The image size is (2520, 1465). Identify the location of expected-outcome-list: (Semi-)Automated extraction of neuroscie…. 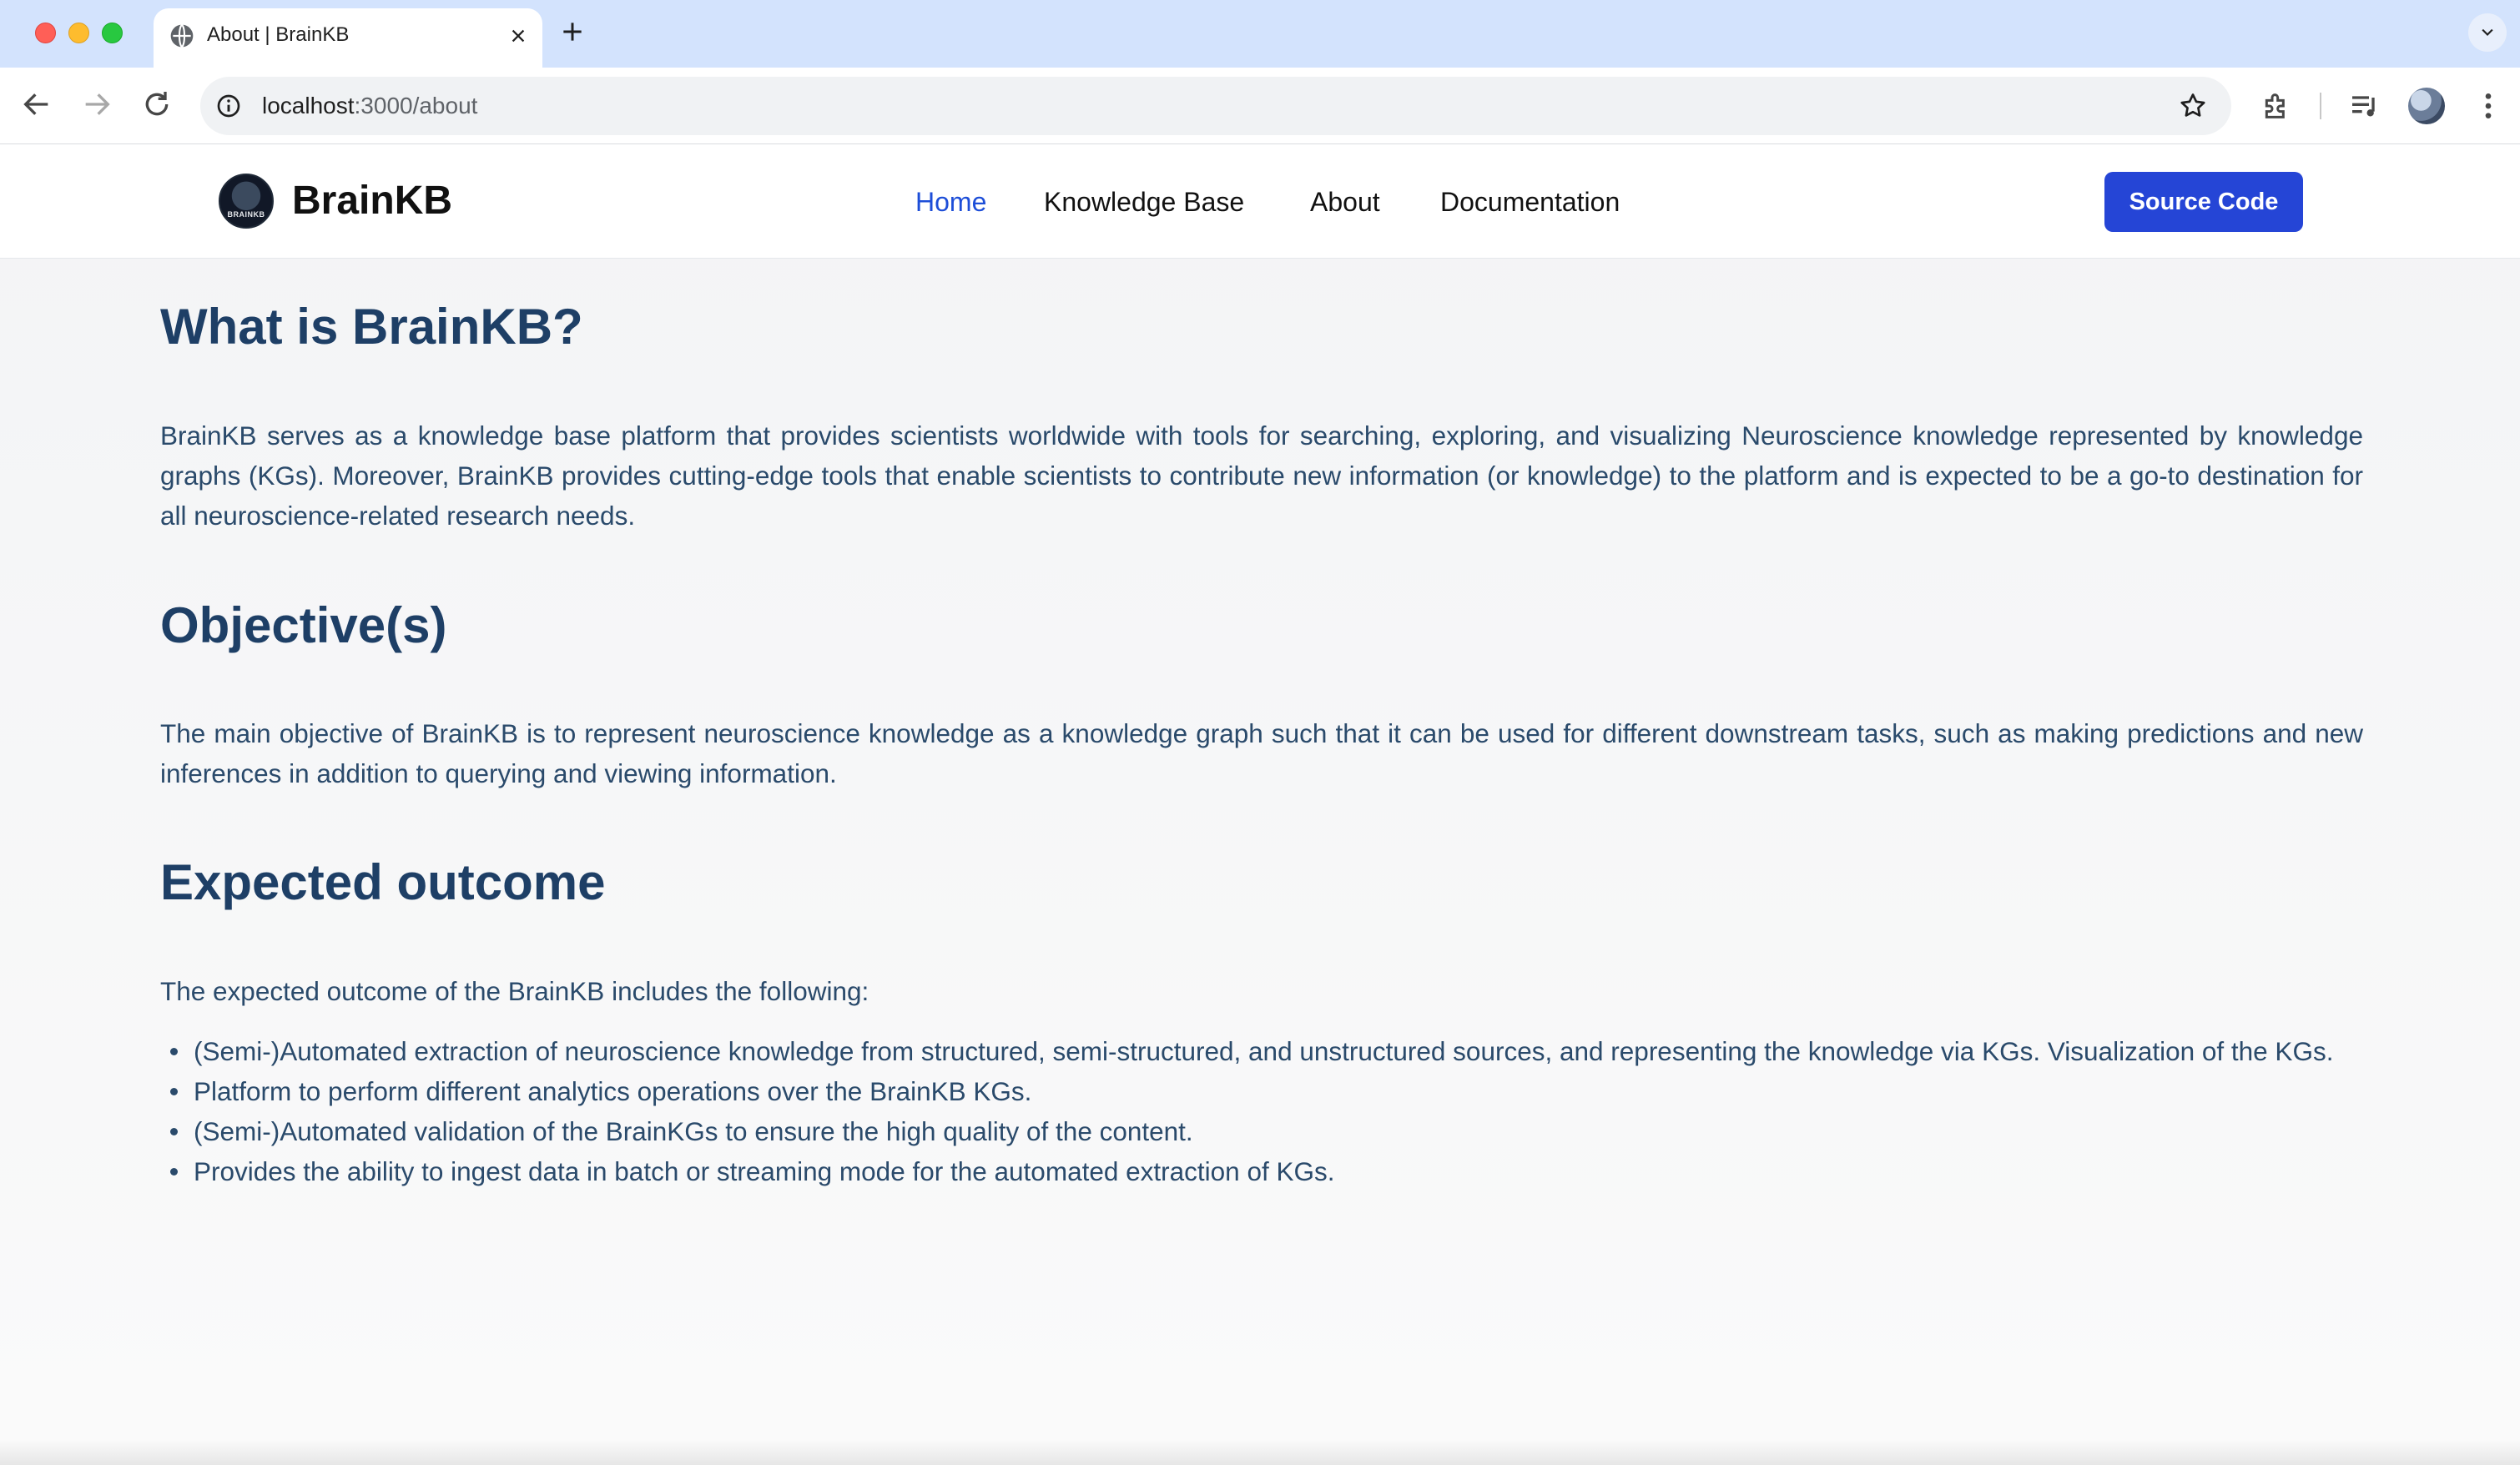
(1261, 1111).